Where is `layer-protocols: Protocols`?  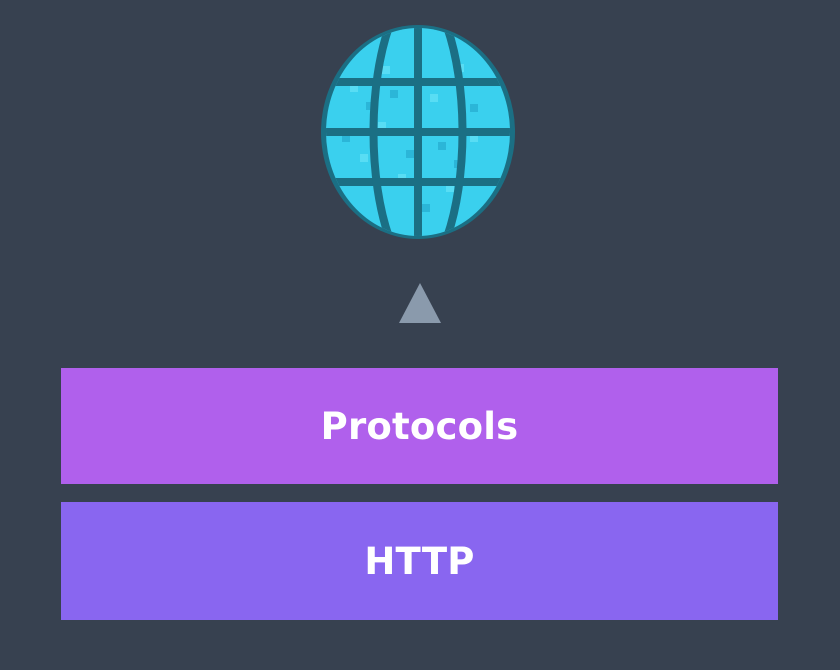
layer-protocols: Protocols is located at coordinates (419, 426).